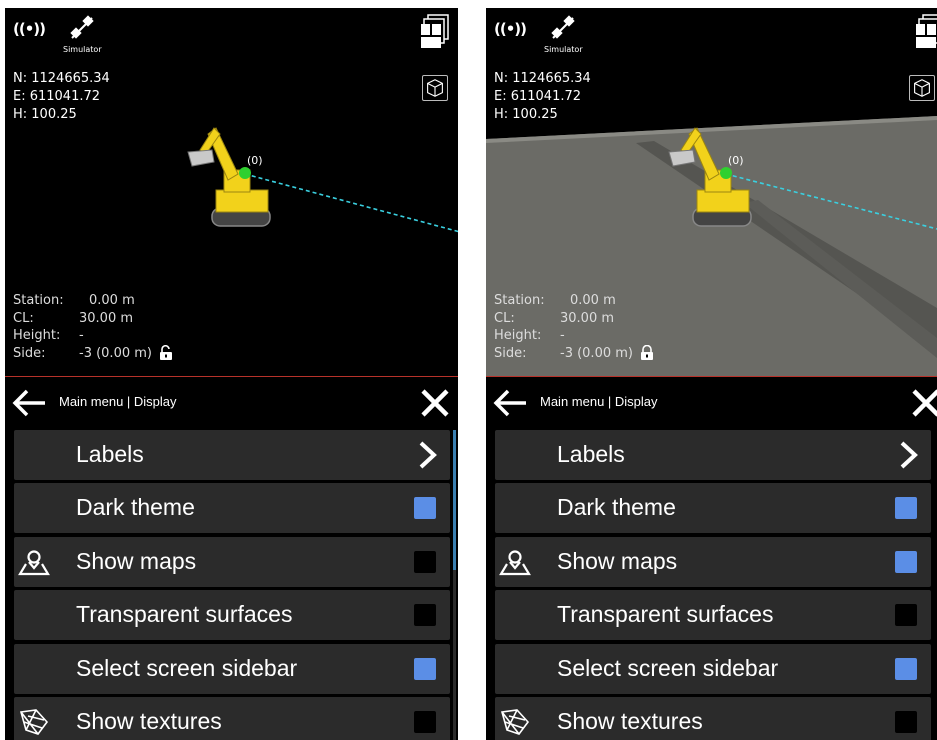 The height and width of the screenshot is (740, 937). What do you see at coordinates (647, 353) in the screenshot?
I see `locked-lock-icon` at bounding box center [647, 353].